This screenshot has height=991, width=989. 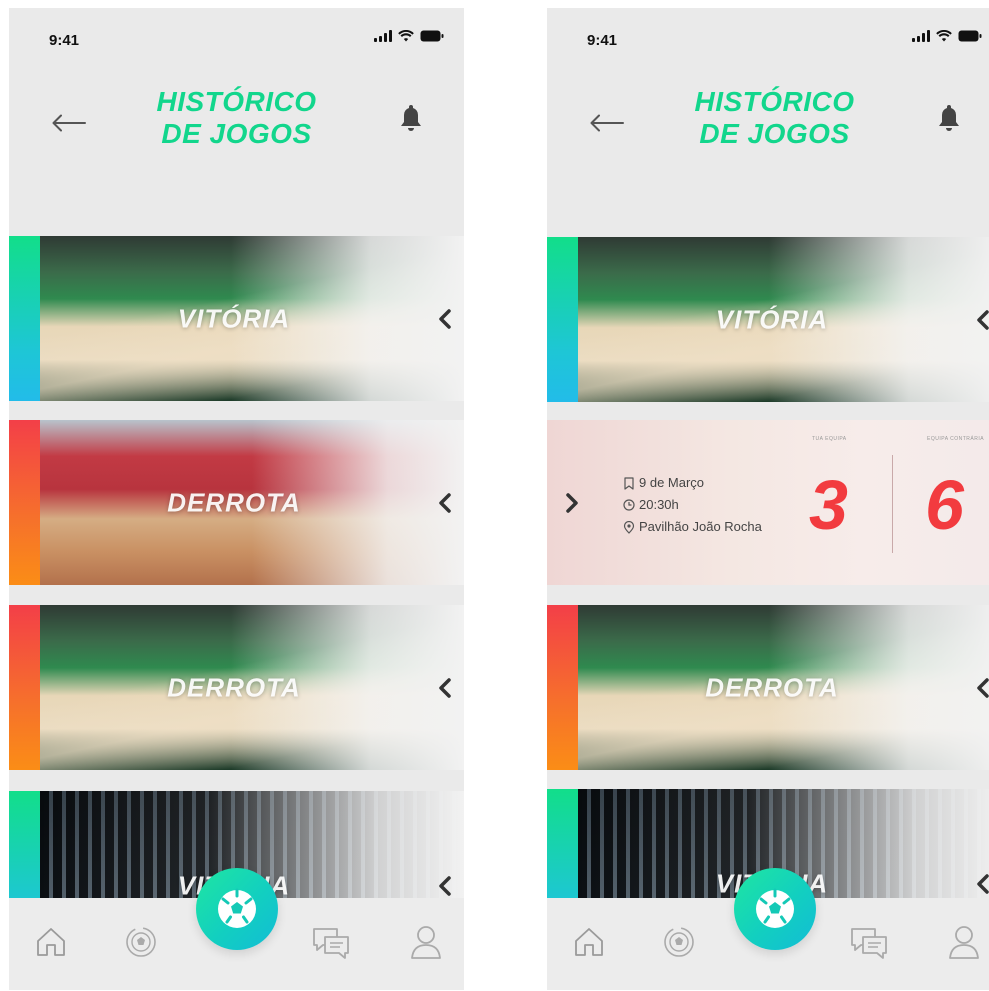 What do you see at coordinates (774, 133) in the screenshot?
I see `page-title-line2: DE JOGOS` at bounding box center [774, 133].